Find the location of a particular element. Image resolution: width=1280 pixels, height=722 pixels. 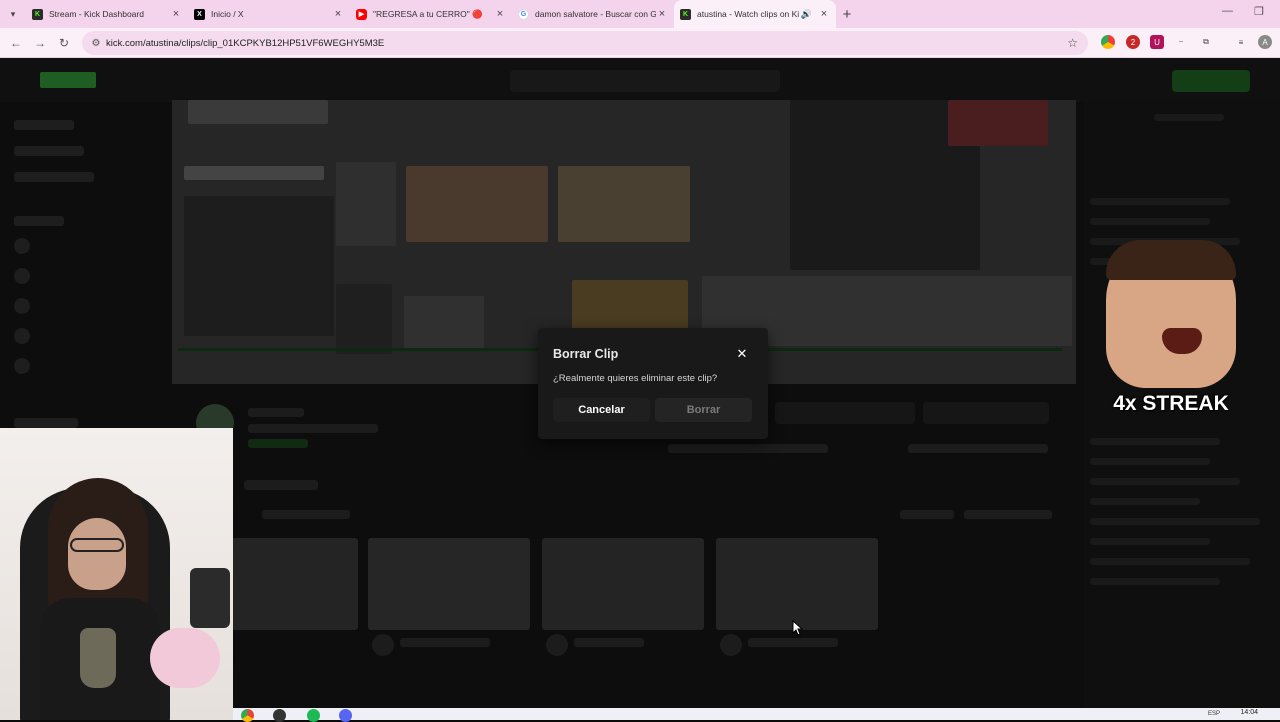

kick-header is located at coordinates (640, 80).